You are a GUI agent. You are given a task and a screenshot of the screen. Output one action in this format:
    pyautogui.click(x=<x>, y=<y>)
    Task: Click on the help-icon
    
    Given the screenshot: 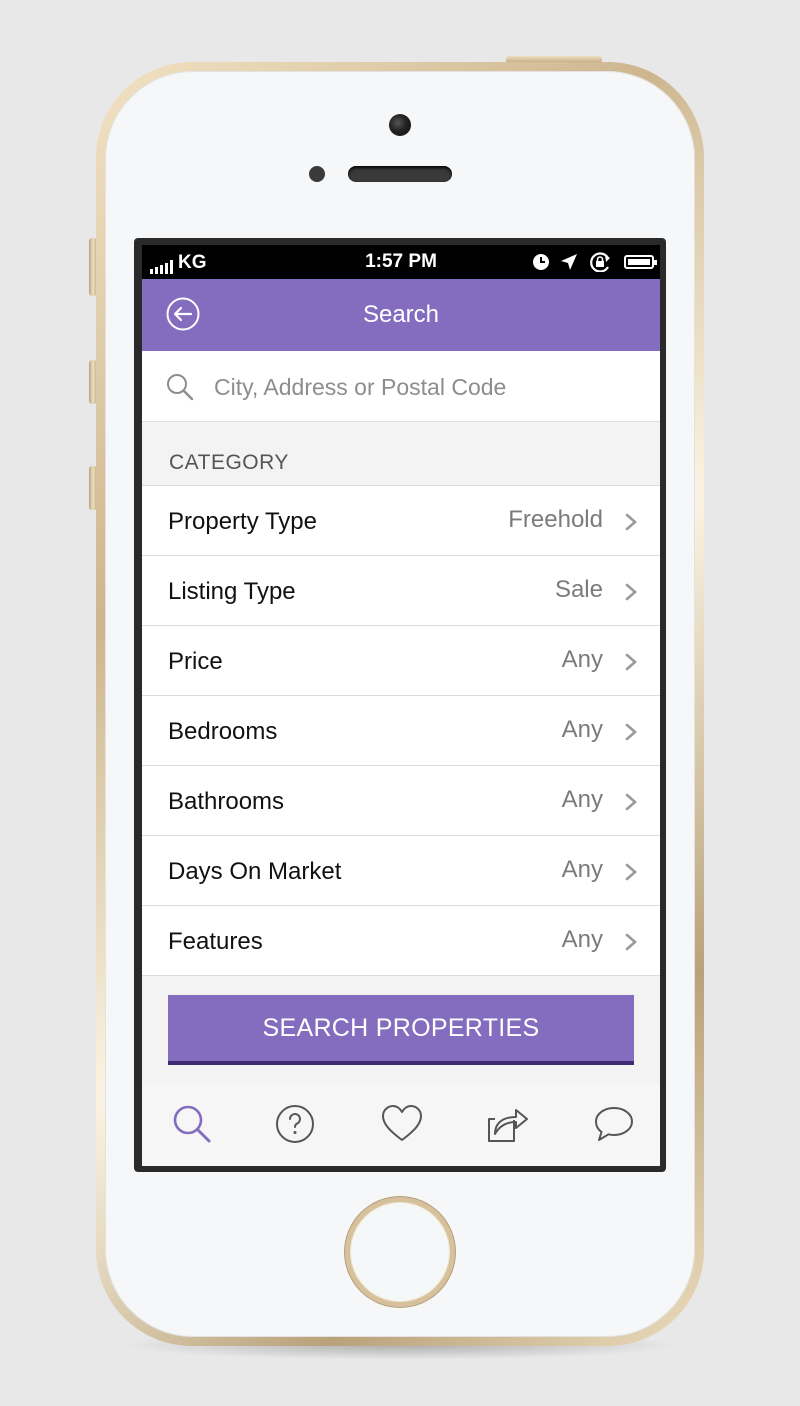 What is the action you would take?
    pyautogui.click(x=295, y=1124)
    